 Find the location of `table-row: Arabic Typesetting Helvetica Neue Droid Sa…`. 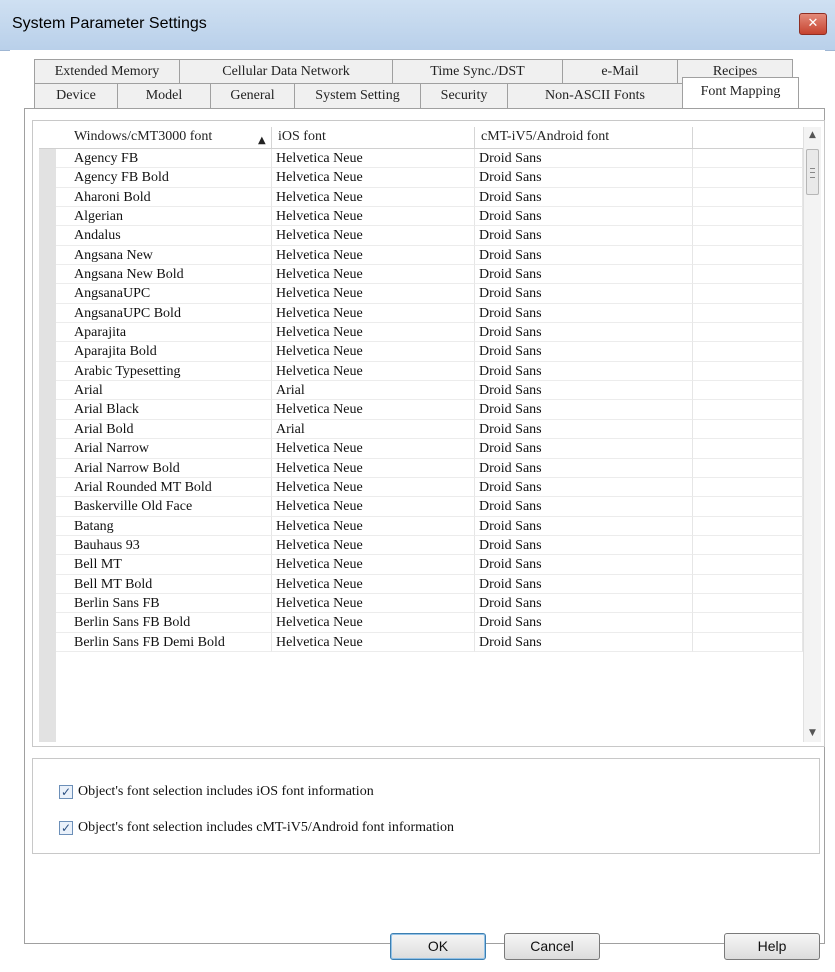

table-row: Arabic Typesetting Helvetica Neue Droid Sa… is located at coordinates (421, 371).